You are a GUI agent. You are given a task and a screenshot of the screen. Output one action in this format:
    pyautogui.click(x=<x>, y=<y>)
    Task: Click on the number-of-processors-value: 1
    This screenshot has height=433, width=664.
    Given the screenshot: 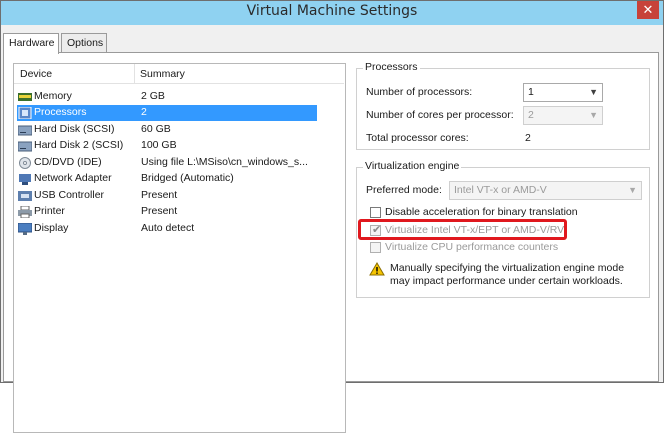 What is the action you would take?
    pyautogui.click(x=531, y=92)
    